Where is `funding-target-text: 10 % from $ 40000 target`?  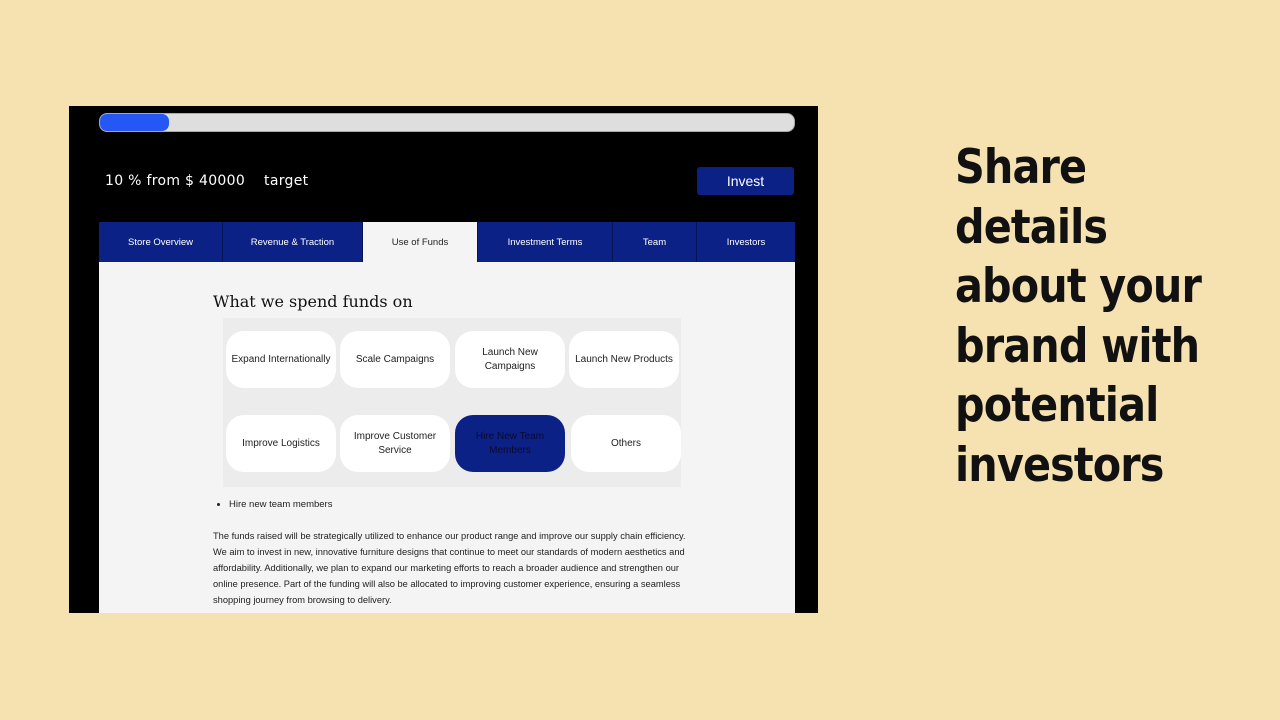 funding-target-text: 10 % from $ 40000 target is located at coordinates (207, 181).